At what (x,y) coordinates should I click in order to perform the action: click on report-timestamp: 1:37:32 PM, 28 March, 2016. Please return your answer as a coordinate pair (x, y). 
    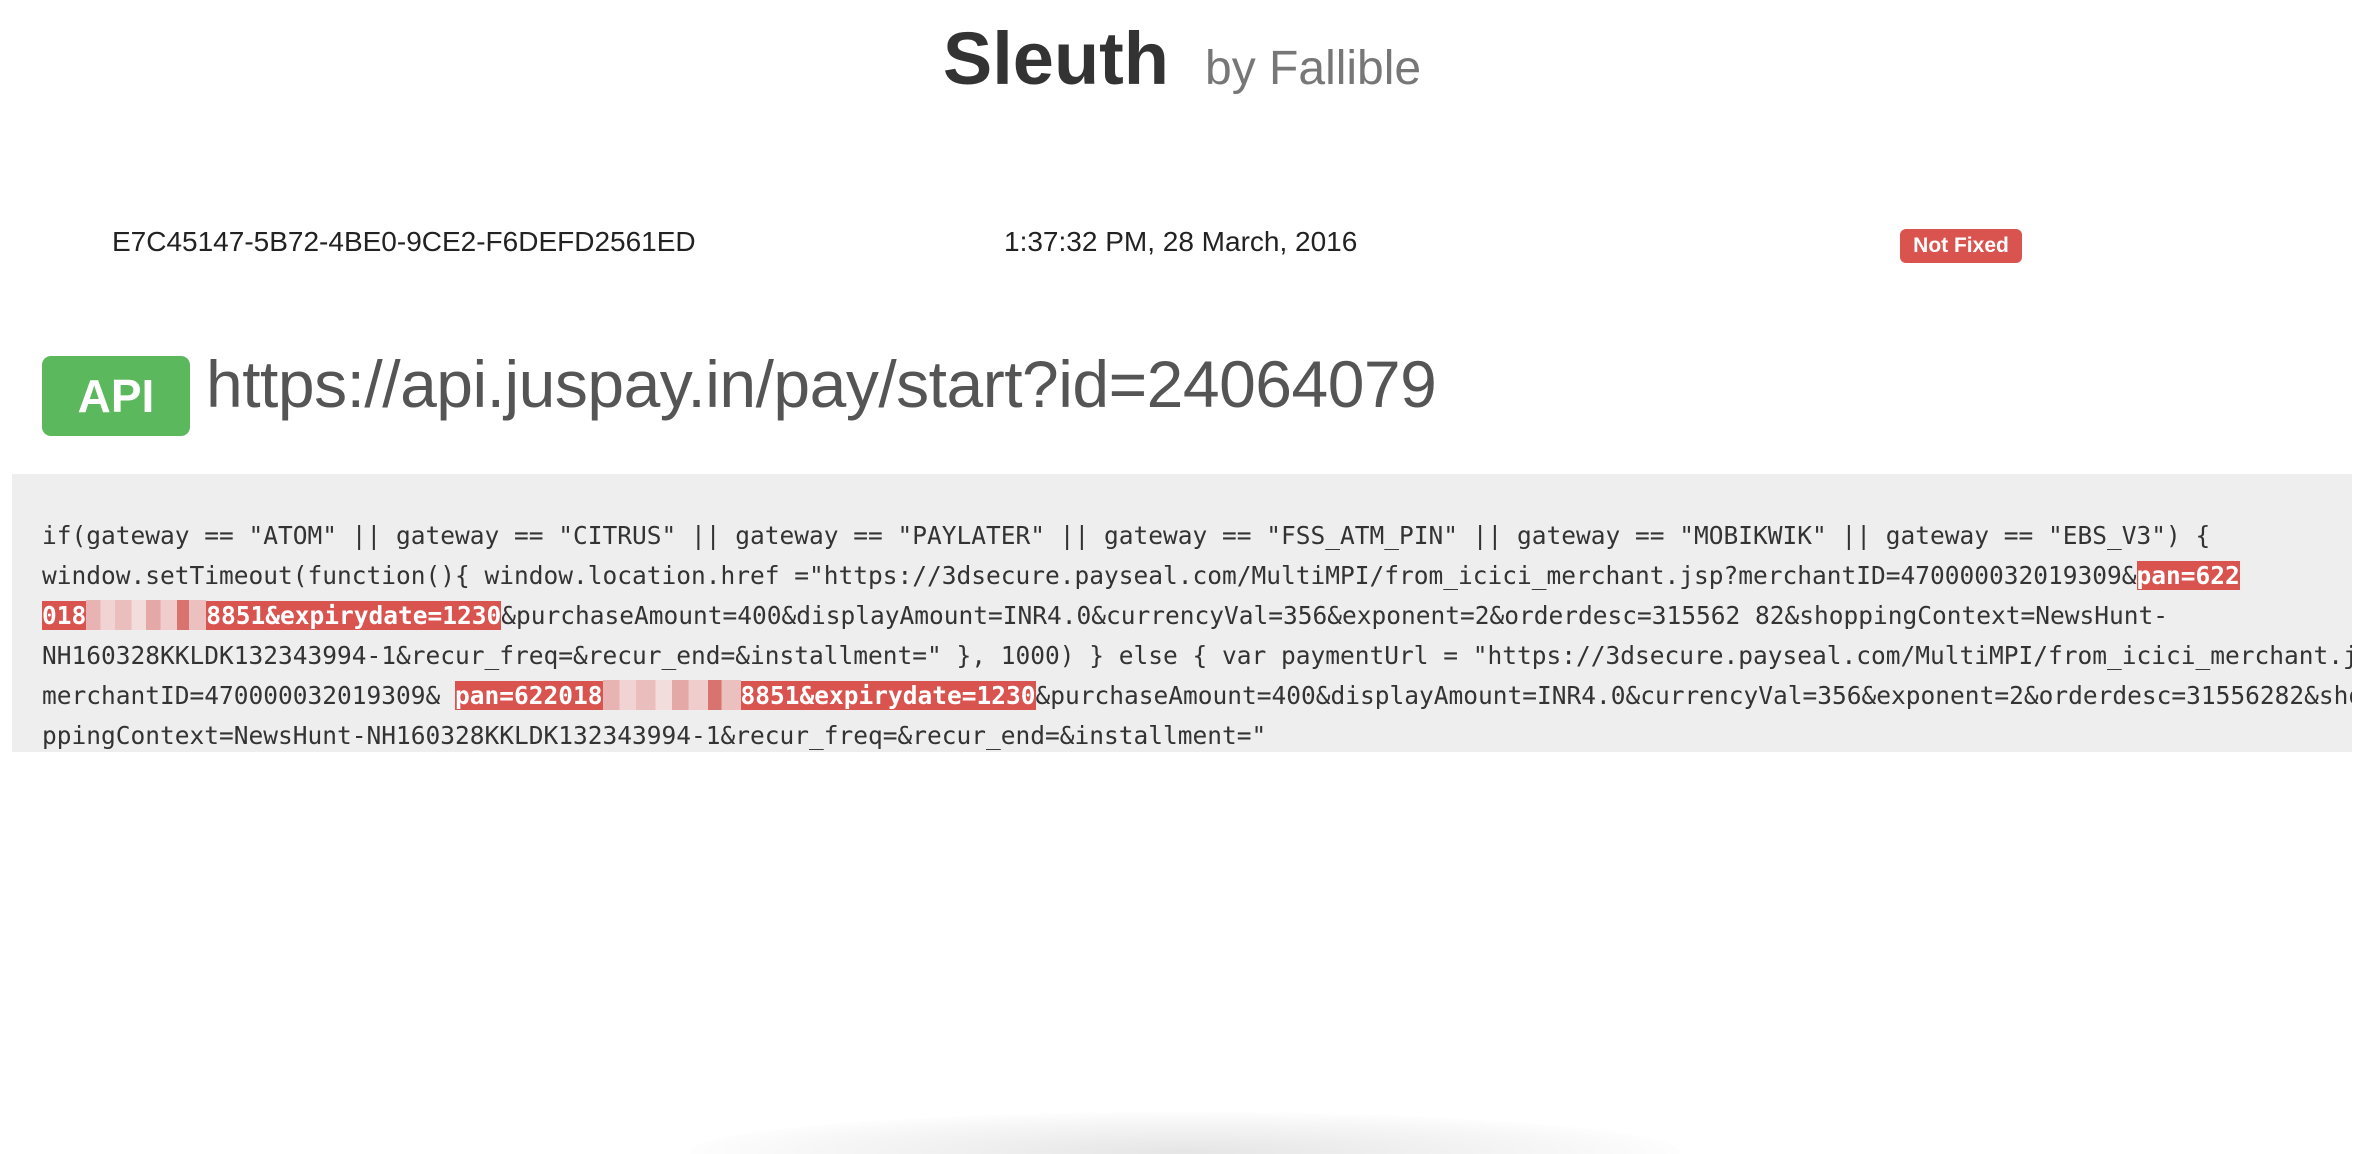
    Looking at the image, I should click on (1181, 241).